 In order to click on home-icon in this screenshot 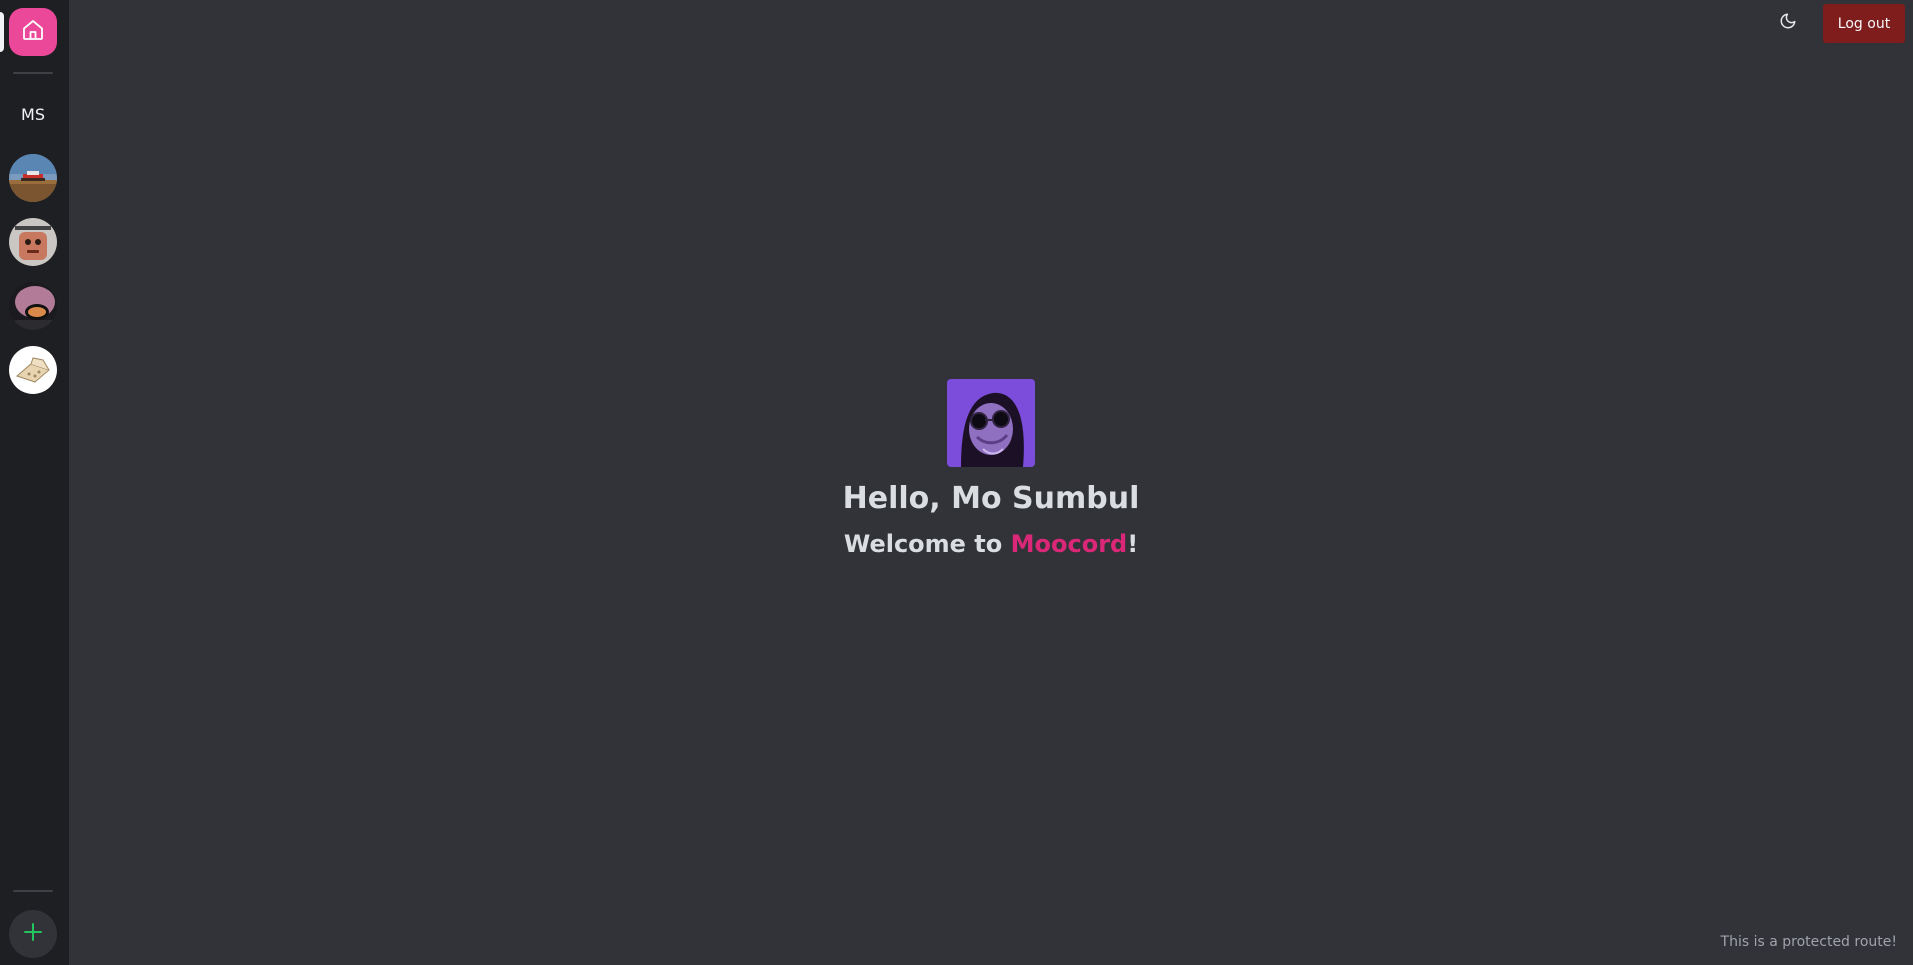, I will do `click(33, 32)`.